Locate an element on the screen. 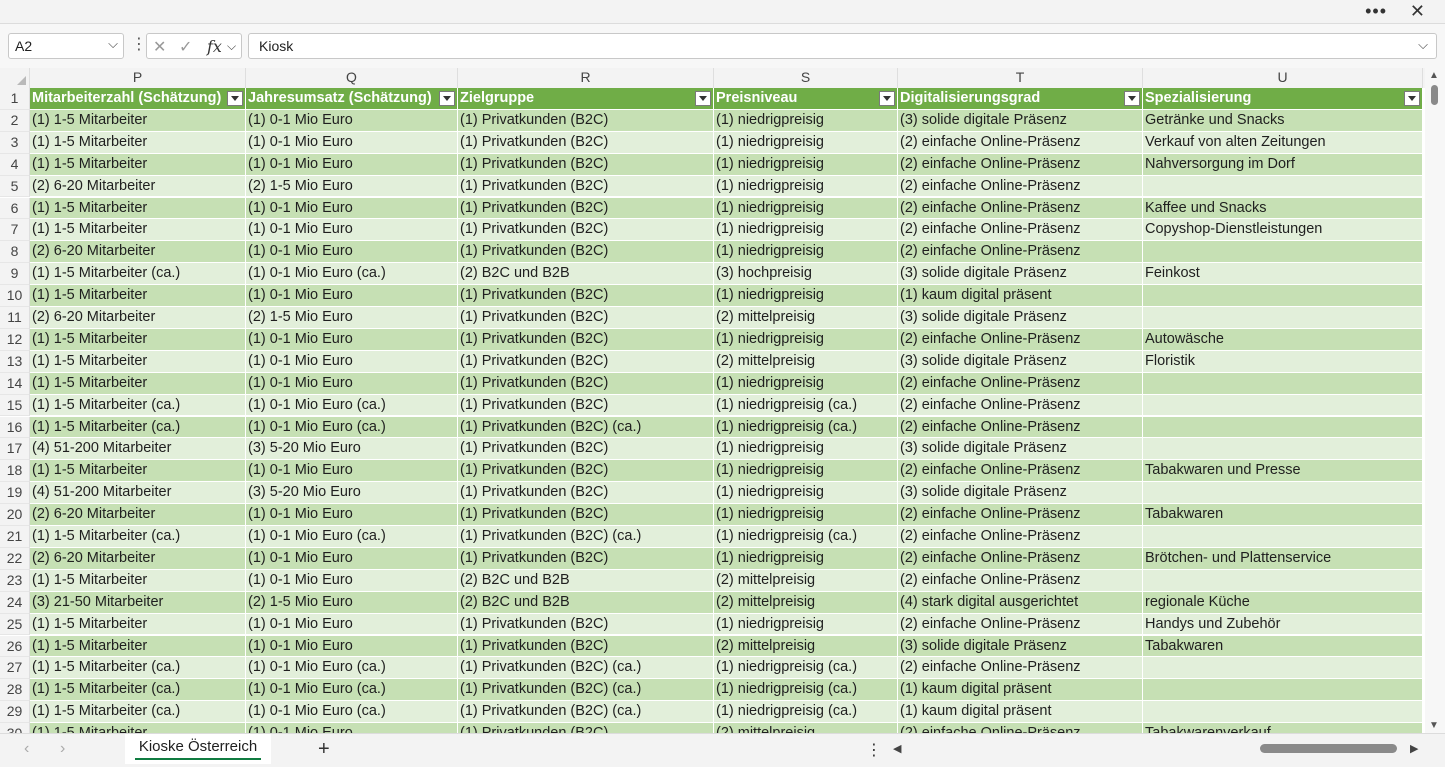 The width and height of the screenshot is (1445, 767). formula-input: Kiosk ⌵ is located at coordinates (842, 46).